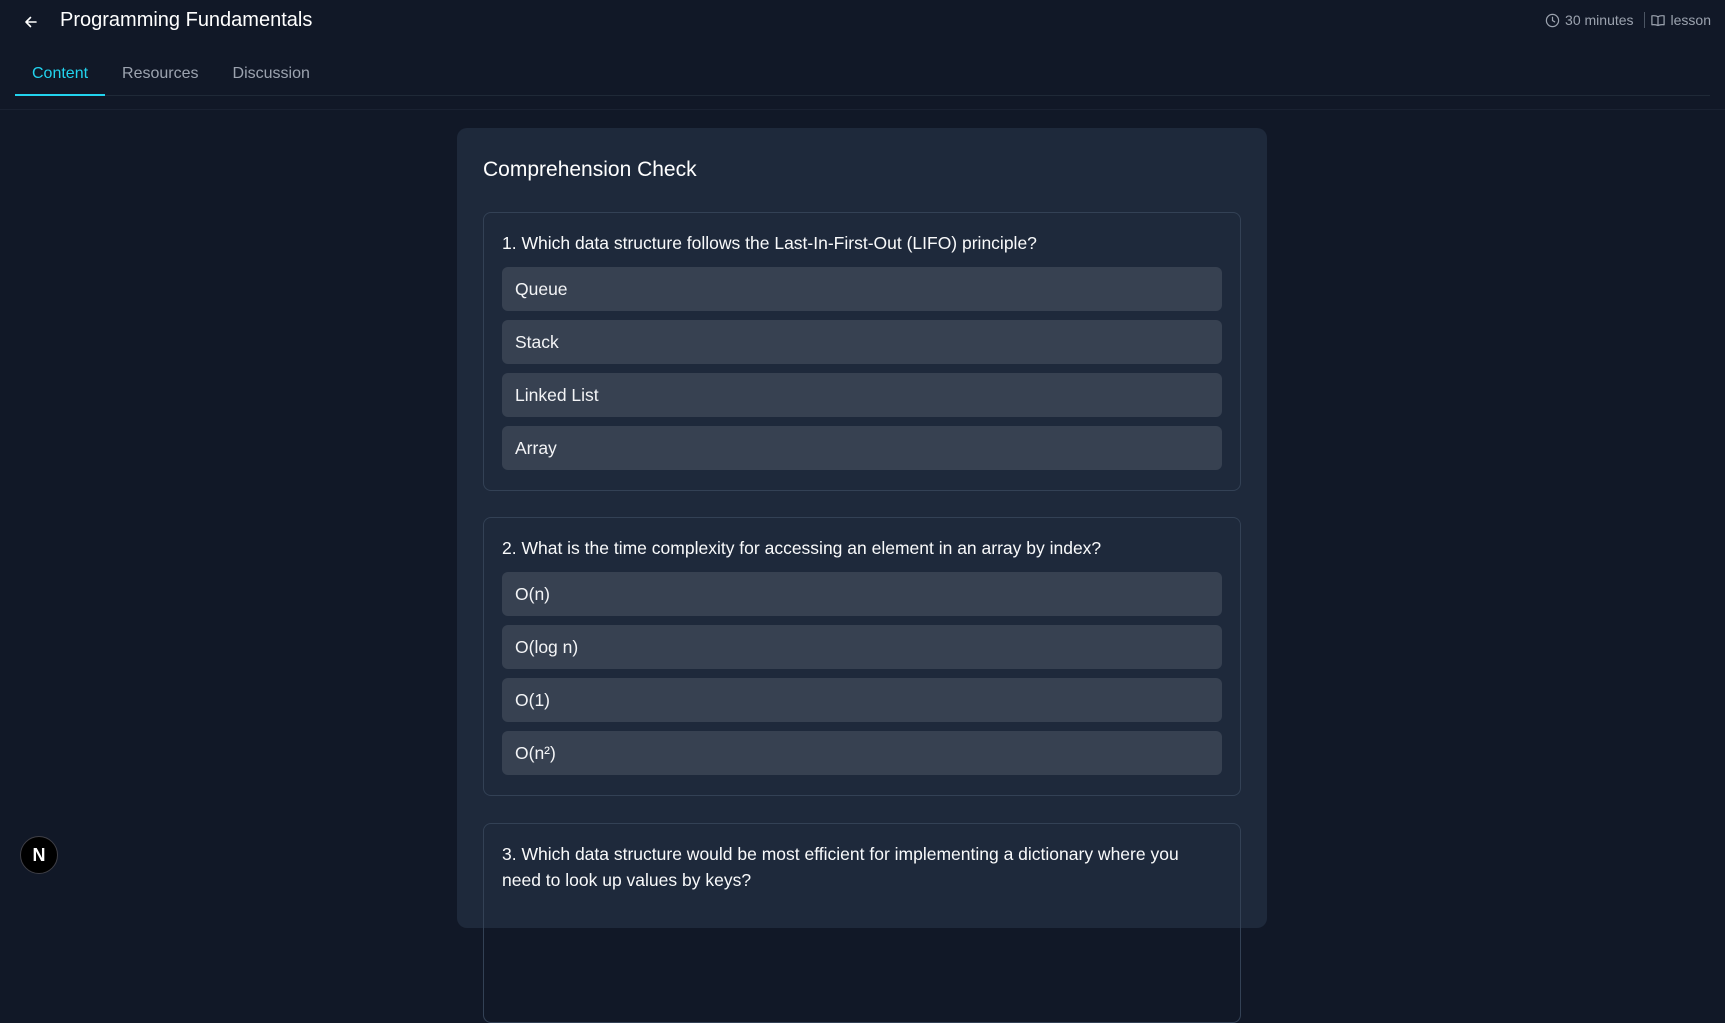  I want to click on header-divider, so click(862, 109).